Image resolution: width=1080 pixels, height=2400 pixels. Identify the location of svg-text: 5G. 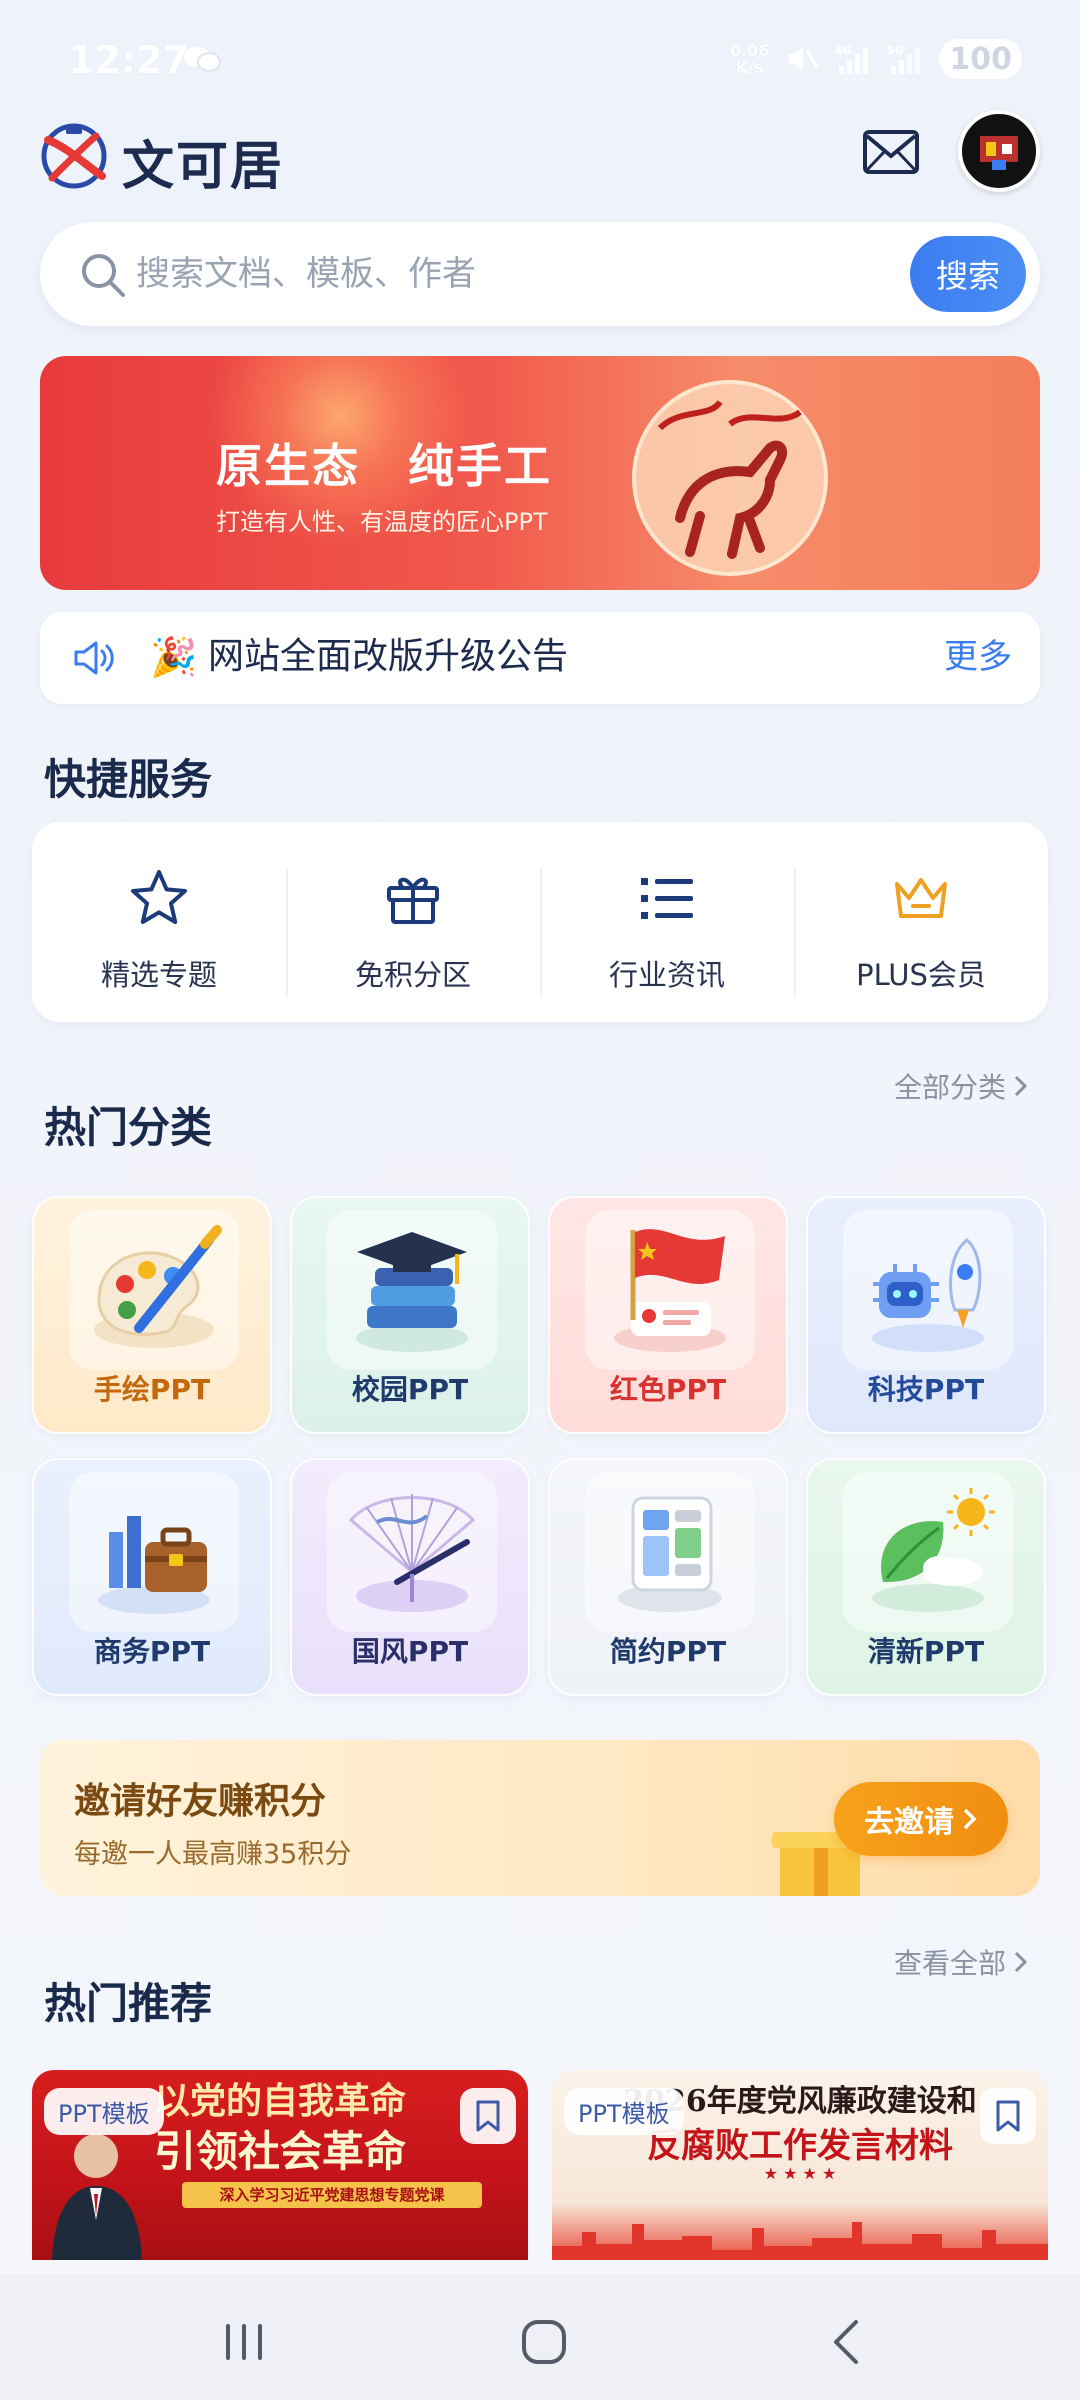
(895, 50).